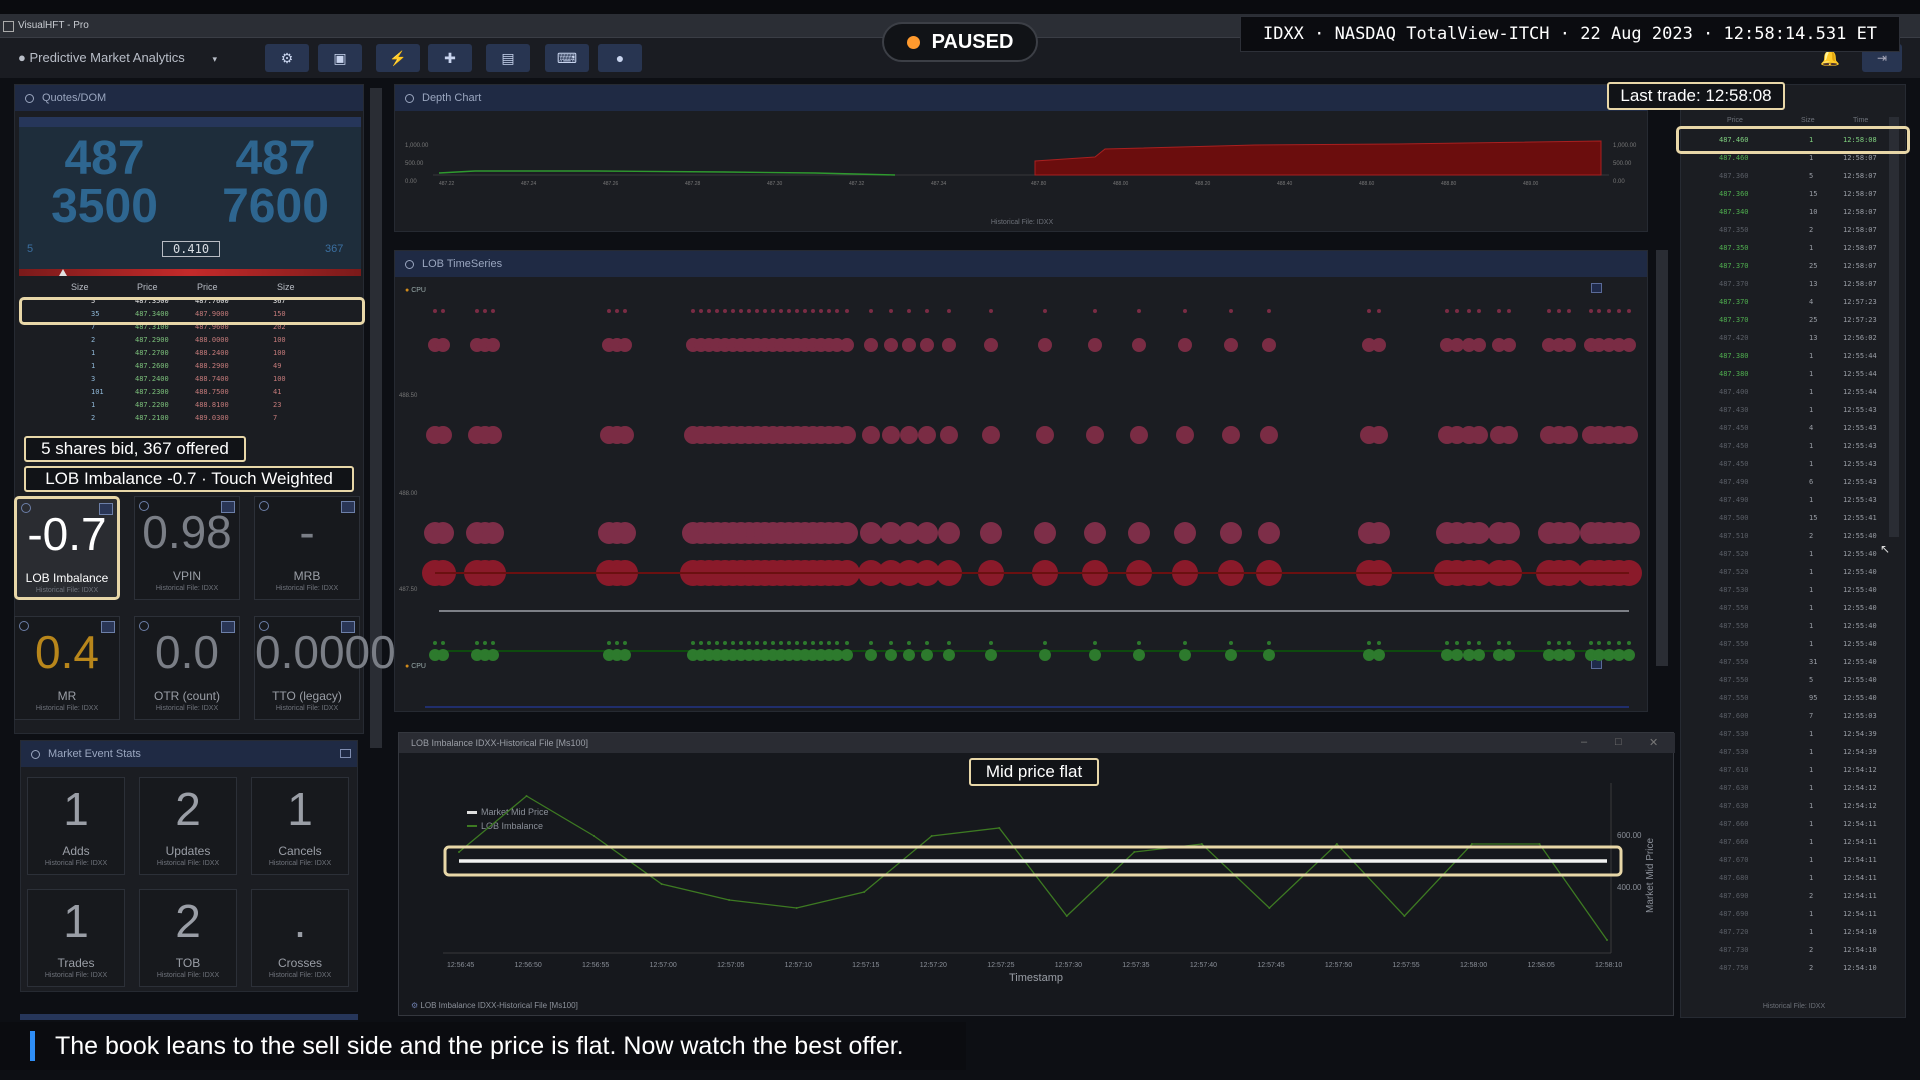 Image resolution: width=1920 pixels, height=1080 pixels. I want to click on metric-label: MR, so click(67, 696).